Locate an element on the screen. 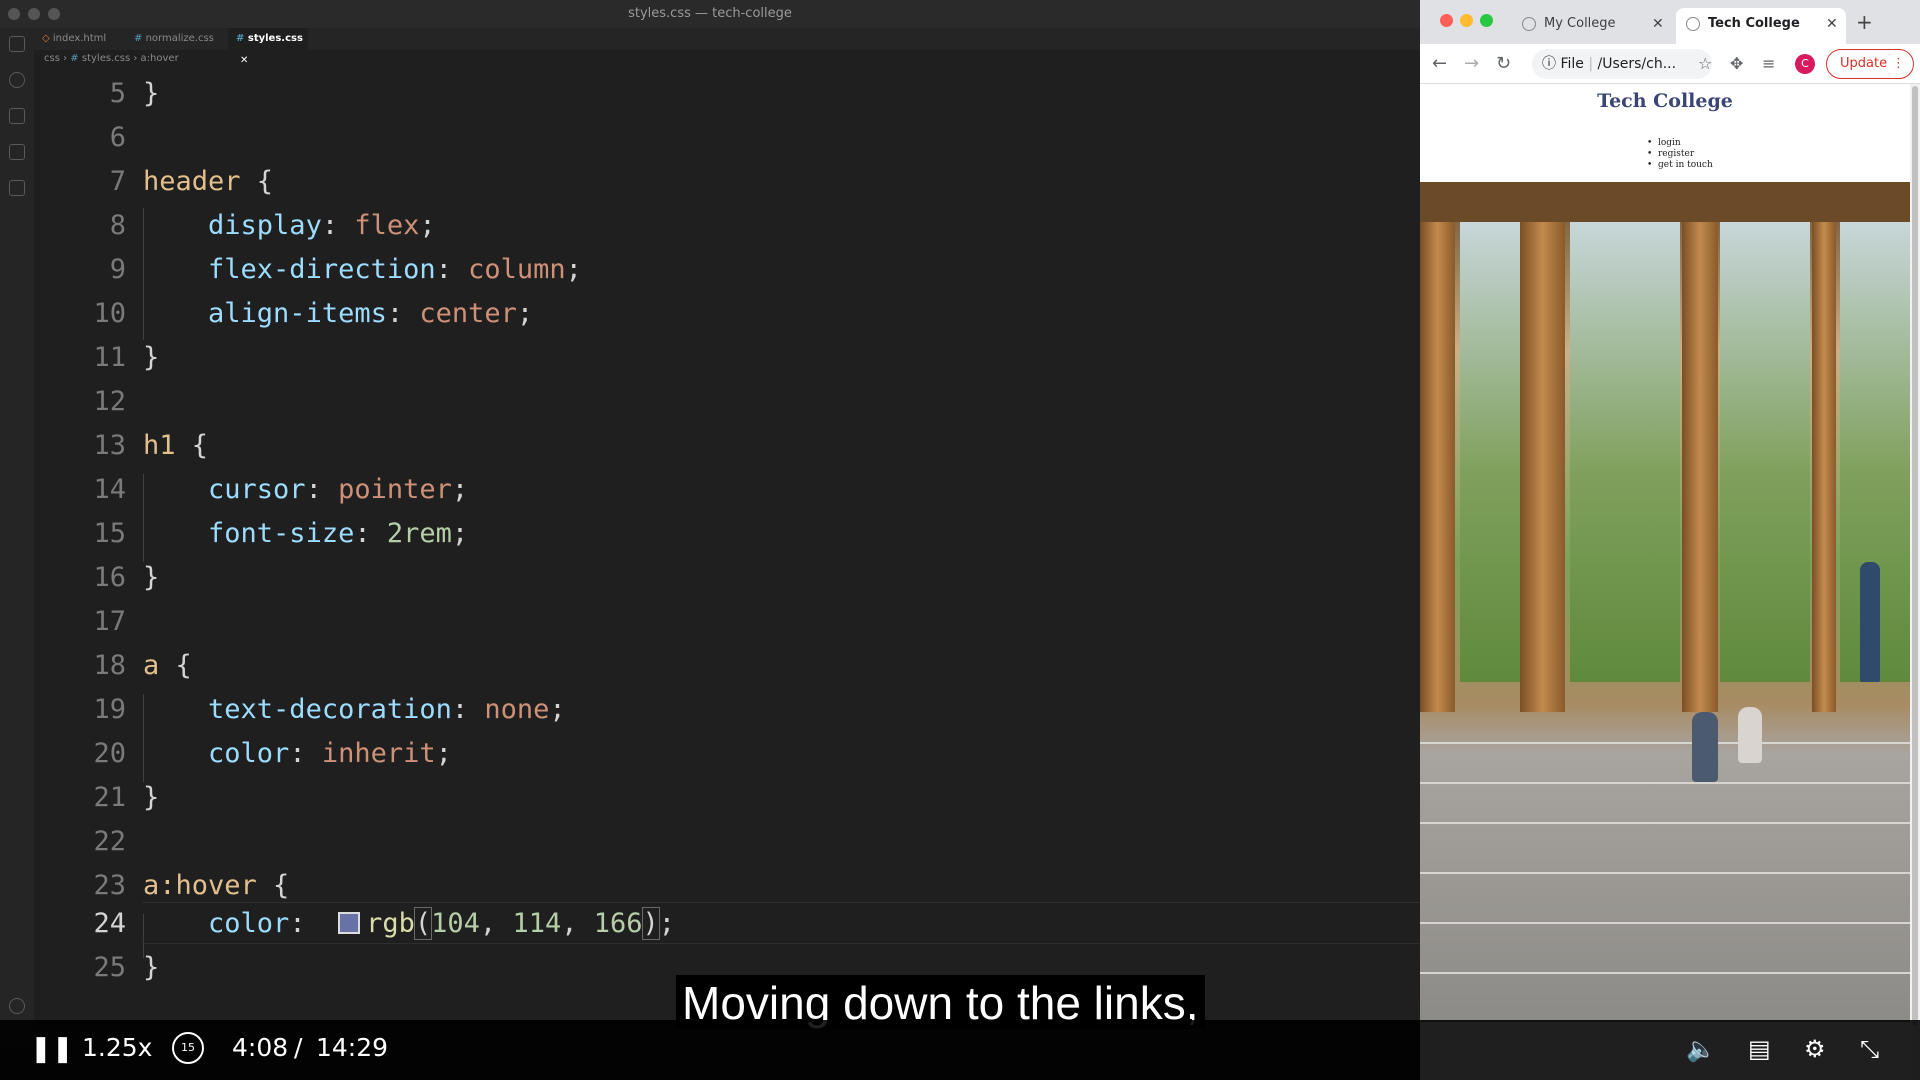  tab-index-html: ◇ index.html is located at coordinates (79, 39).